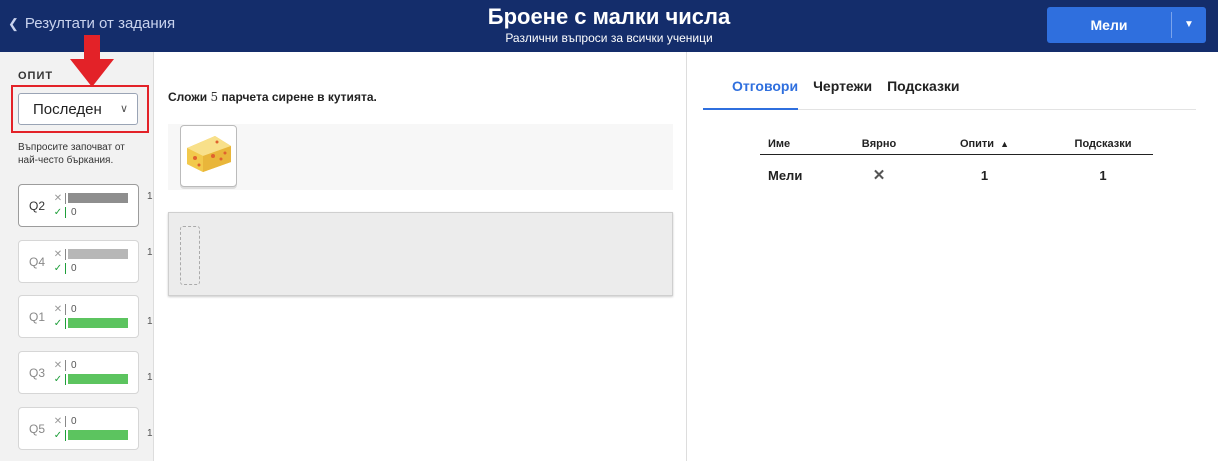  I want to click on results-table: Име Вярно Опити ▲ Подсказки Мели ✕ 1 1, so click(956, 164).